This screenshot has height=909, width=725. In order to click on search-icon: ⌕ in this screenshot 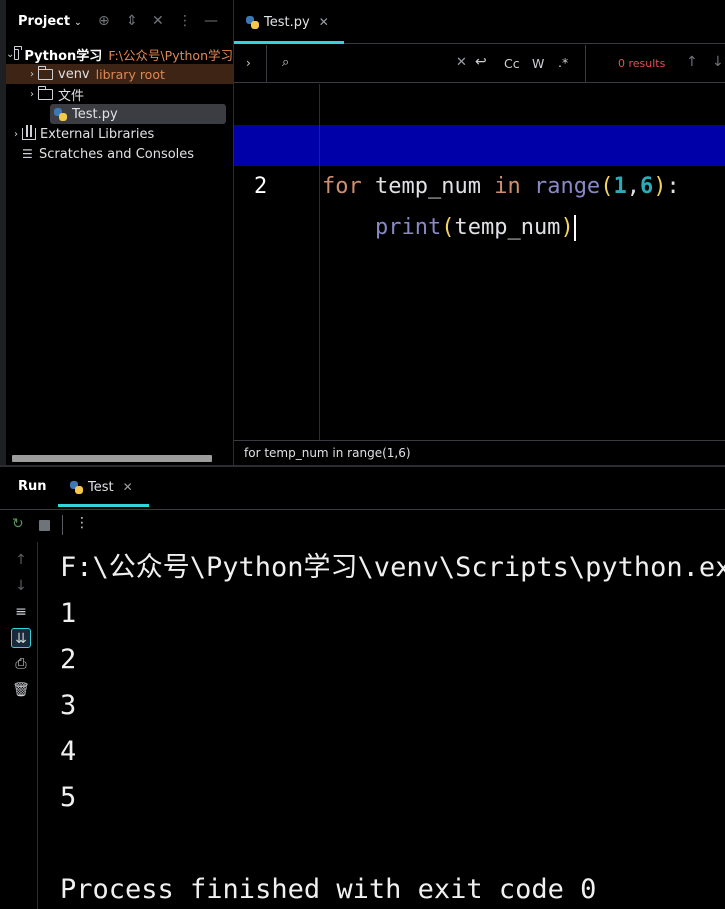, I will do `click(285, 62)`.